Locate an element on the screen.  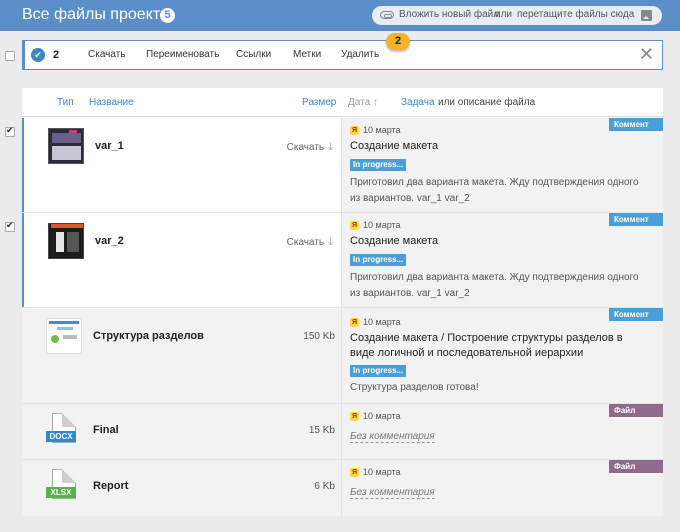
file-name: Структура разделов is located at coordinates (148, 336).